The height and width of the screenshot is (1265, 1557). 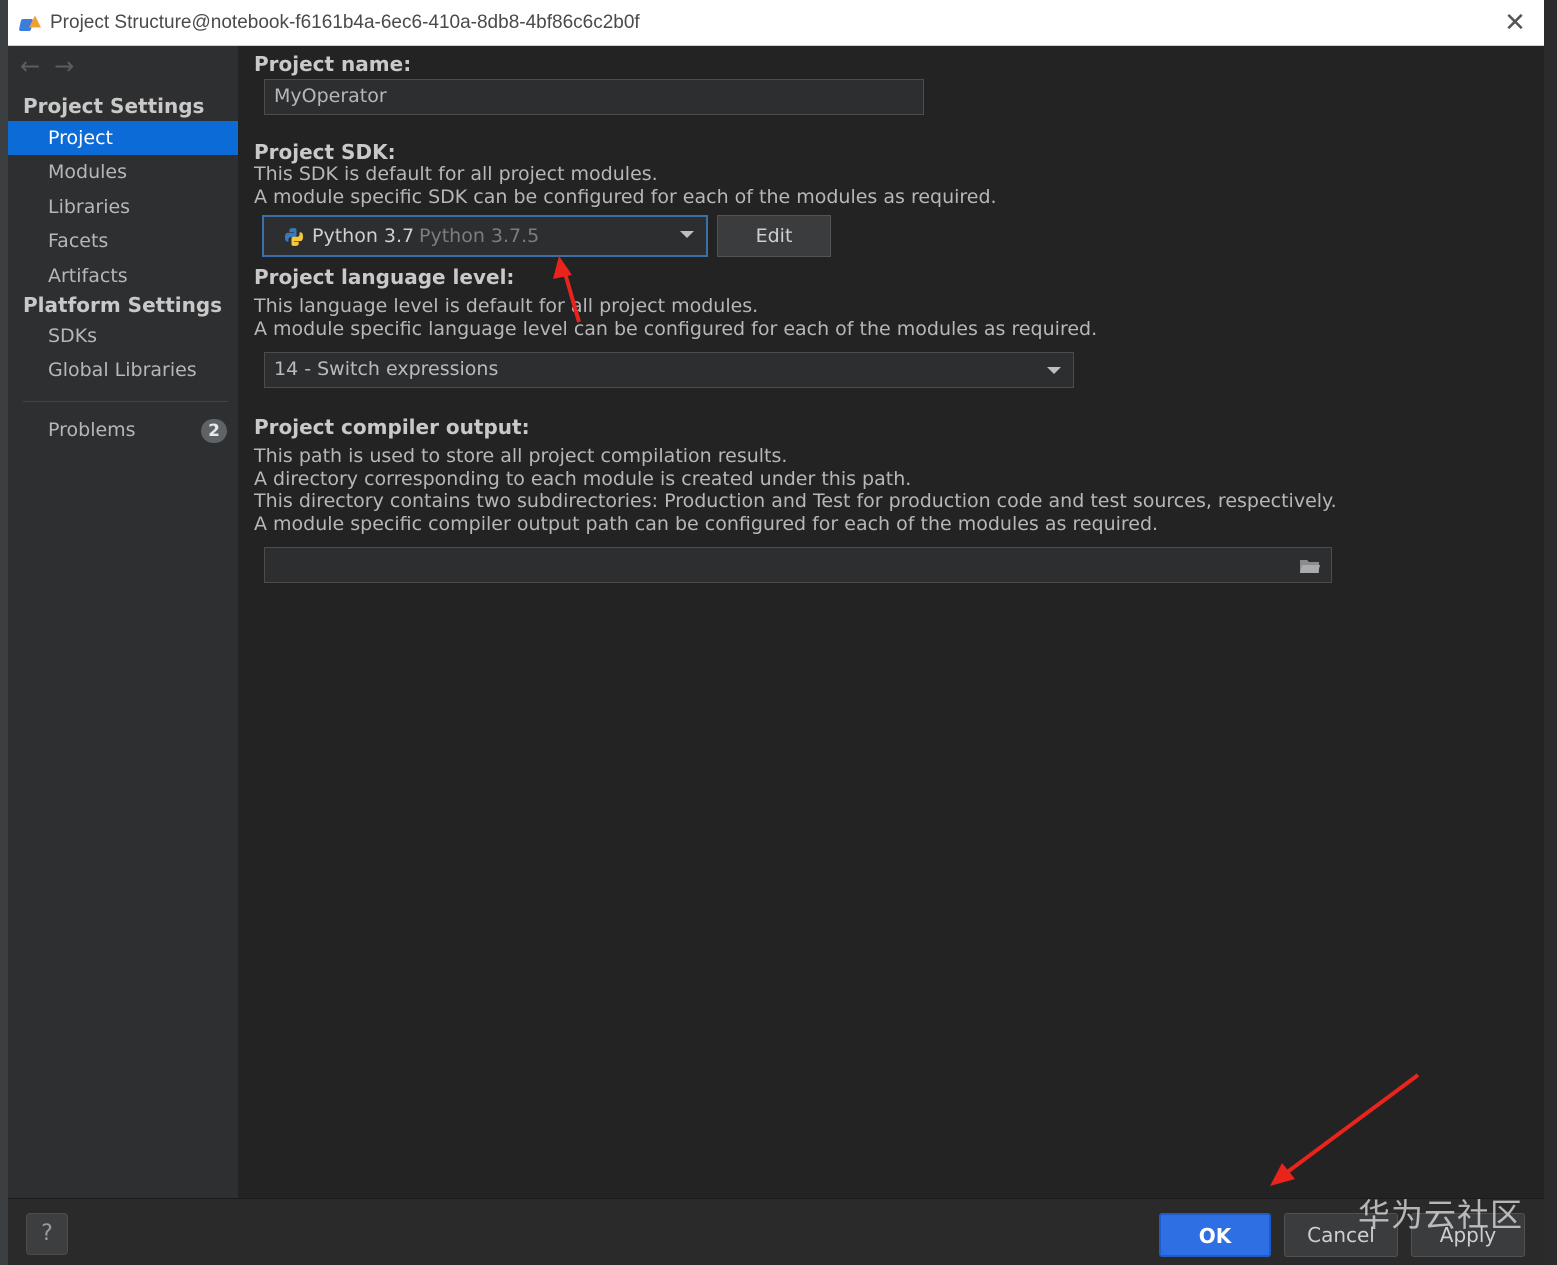 I want to click on dialog-footer: ? OK Cancel Apply, so click(x=776, y=1231).